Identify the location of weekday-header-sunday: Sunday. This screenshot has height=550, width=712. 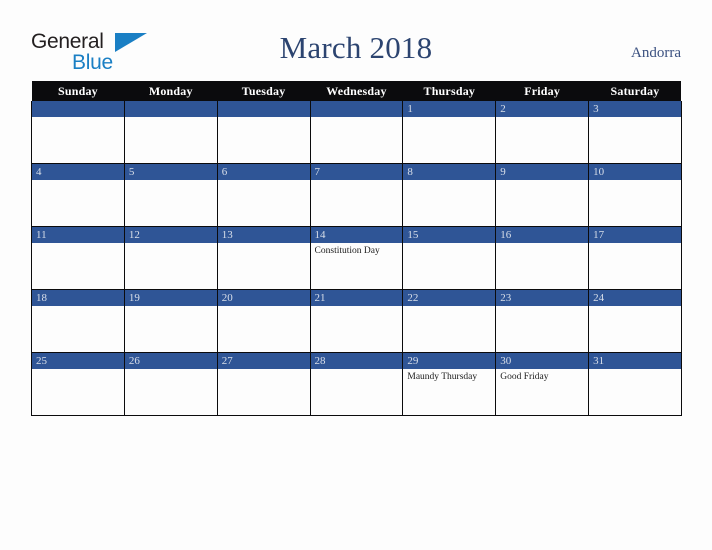
(78, 91).